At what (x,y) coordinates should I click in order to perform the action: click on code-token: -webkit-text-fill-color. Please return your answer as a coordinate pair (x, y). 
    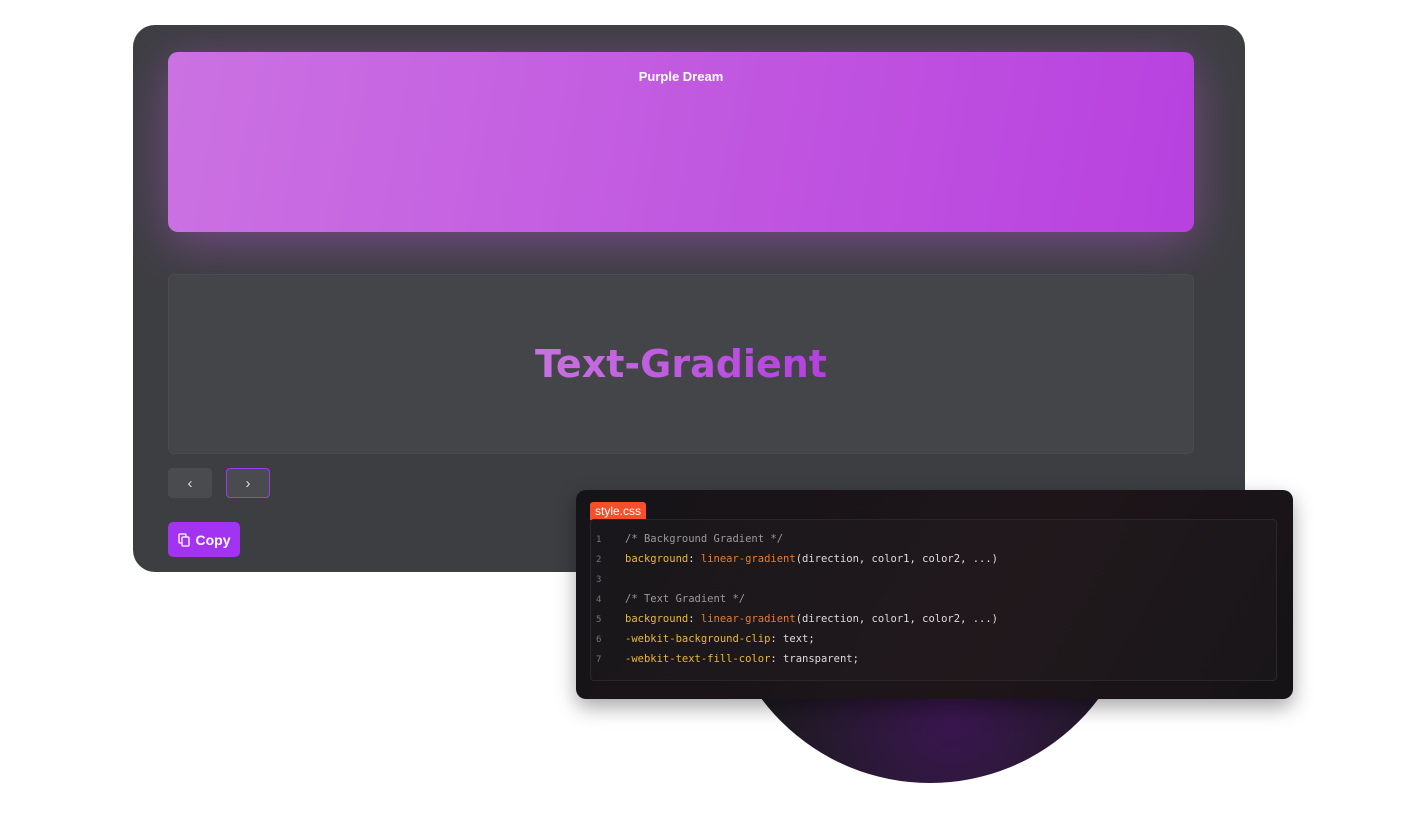
    Looking at the image, I should click on (698, 659).